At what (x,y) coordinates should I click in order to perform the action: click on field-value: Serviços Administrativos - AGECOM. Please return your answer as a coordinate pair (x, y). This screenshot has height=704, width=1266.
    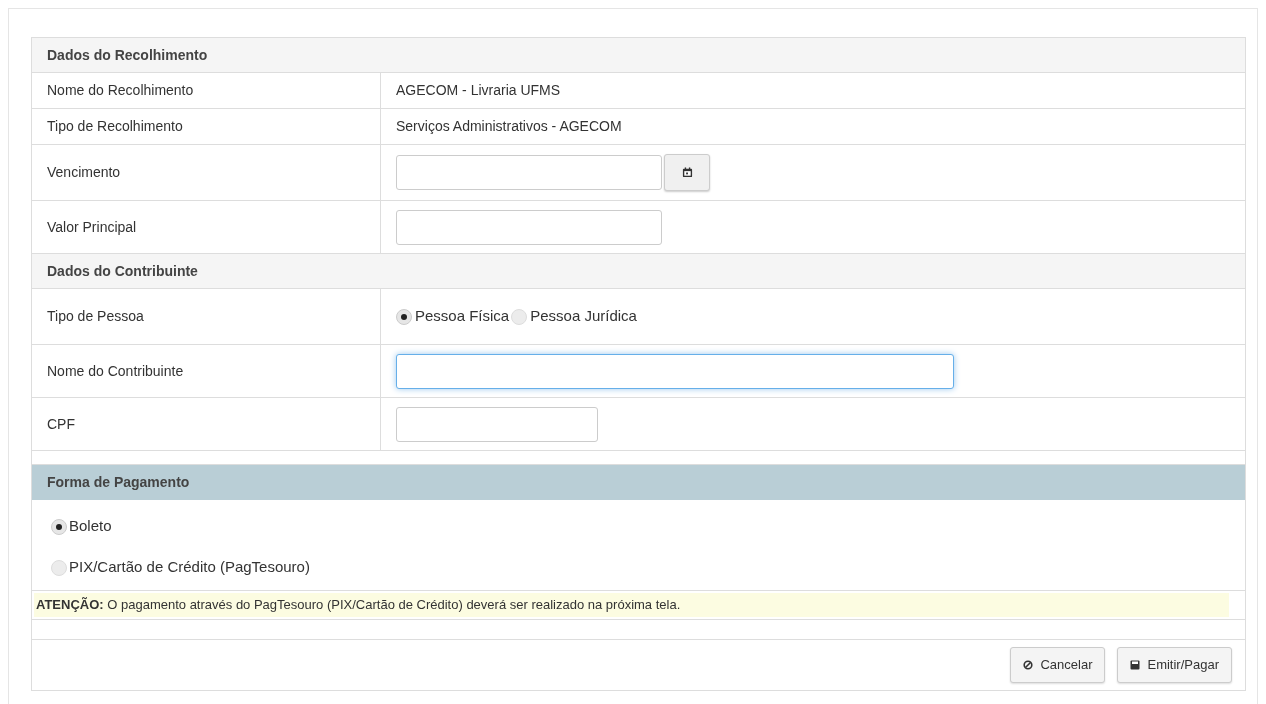
    Looking at the image, I should click on (509, 126).